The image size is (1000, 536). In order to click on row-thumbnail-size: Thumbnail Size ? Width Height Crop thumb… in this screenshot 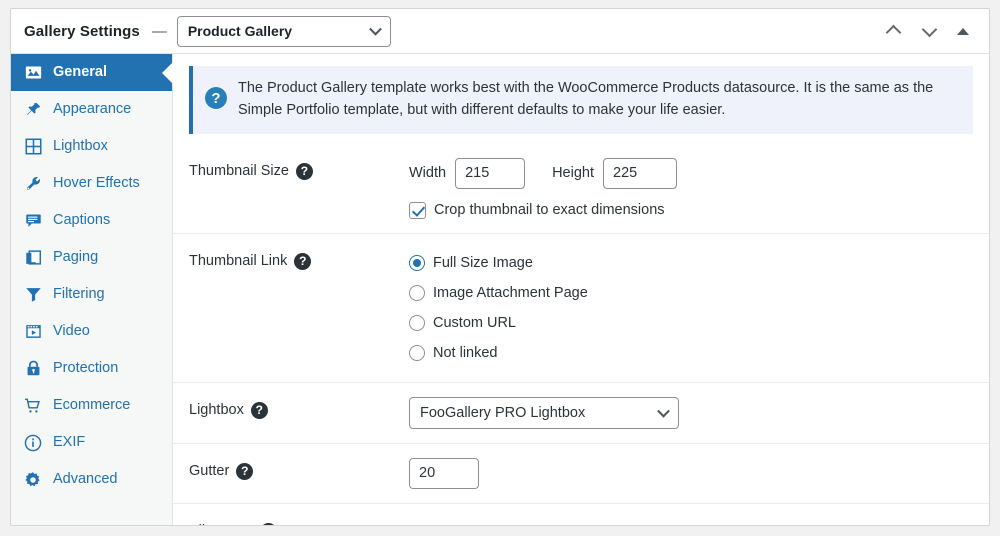, I will do `click(581, 188)`.